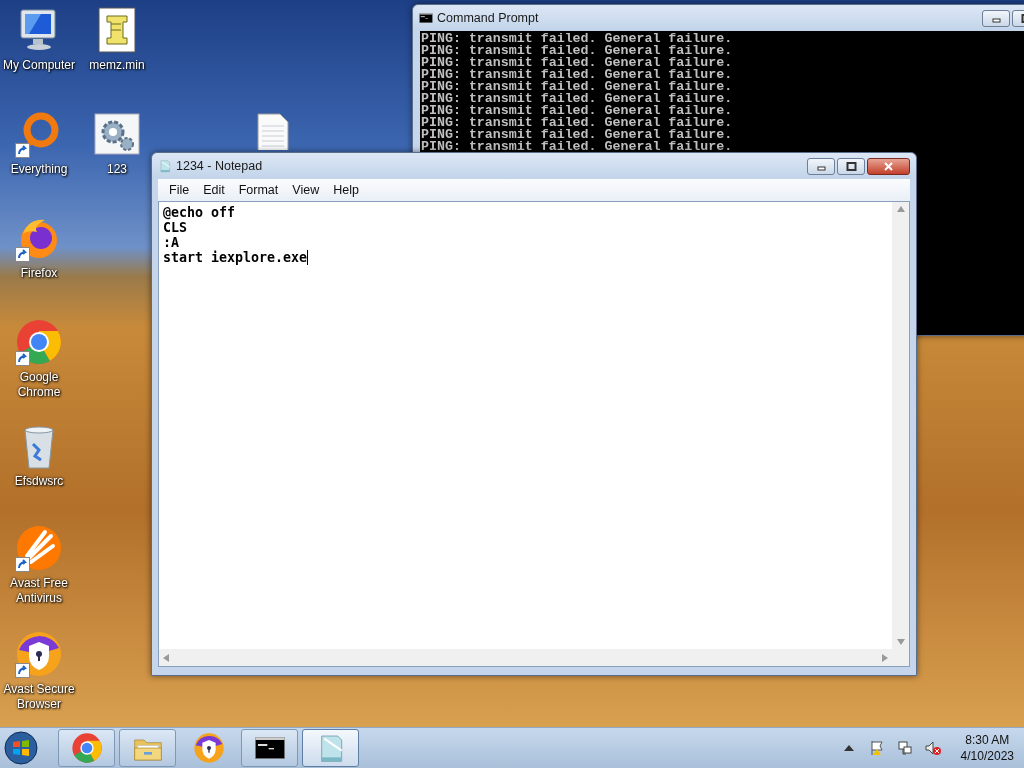 The image size is (1024, 768). What do you see at coordinates (176, 227) in the screenshot?
I see `text-line: CLS` at bounding box center [176, 227].